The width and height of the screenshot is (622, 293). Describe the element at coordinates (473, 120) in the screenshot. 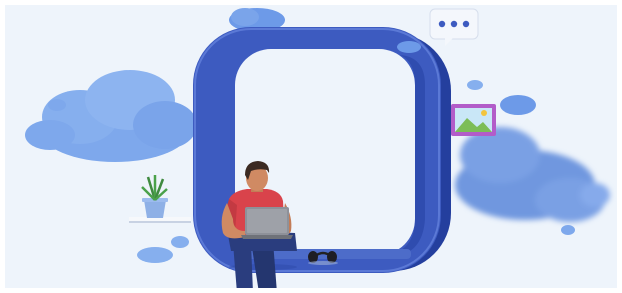

I see `image-frame-icon` at that location.